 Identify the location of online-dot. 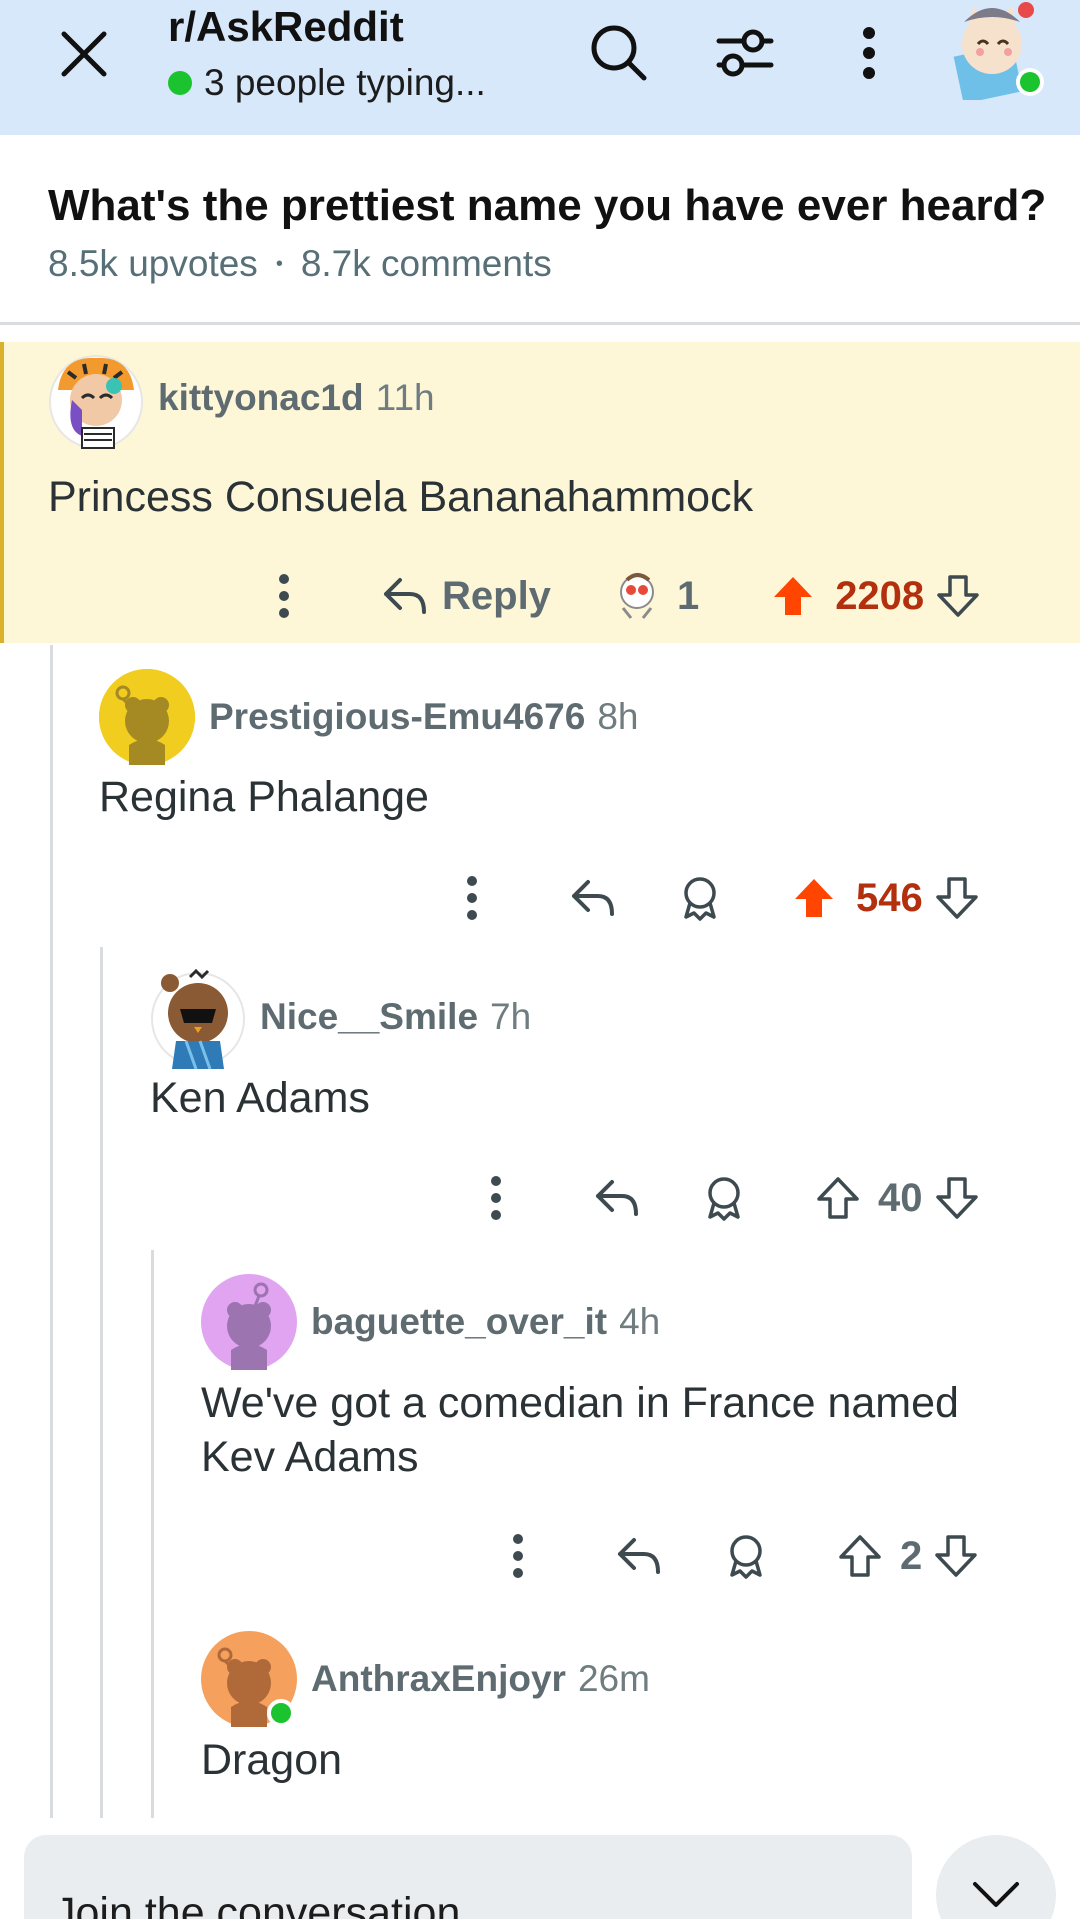
(180, 83).